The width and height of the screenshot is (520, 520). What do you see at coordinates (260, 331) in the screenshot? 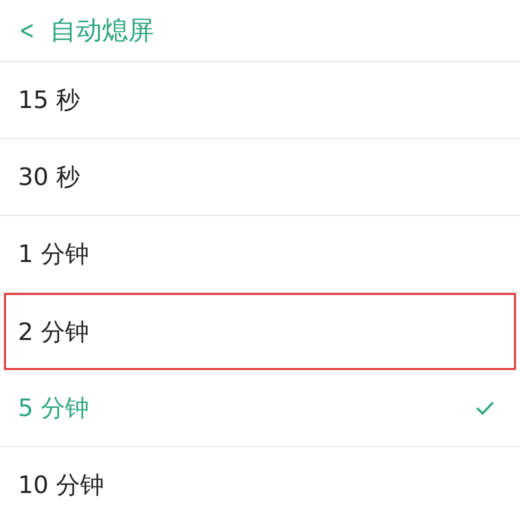
I see `option-row: 2 分钟` at bounding box center [260, 331].